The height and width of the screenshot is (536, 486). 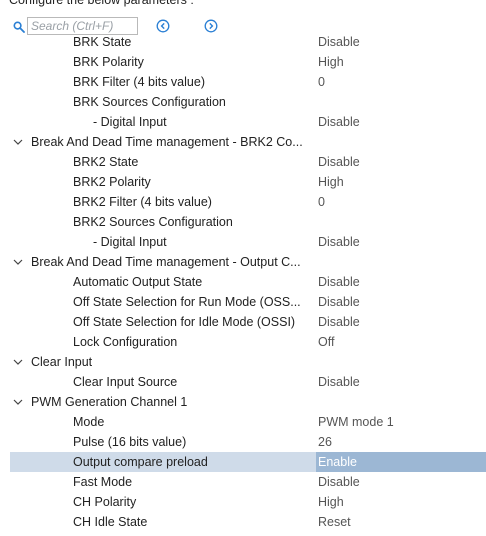 What do you see at coordinates (106, 162) in the screenshot?
I see `param-label: BRK2 State` at bounding box center [106, 162].